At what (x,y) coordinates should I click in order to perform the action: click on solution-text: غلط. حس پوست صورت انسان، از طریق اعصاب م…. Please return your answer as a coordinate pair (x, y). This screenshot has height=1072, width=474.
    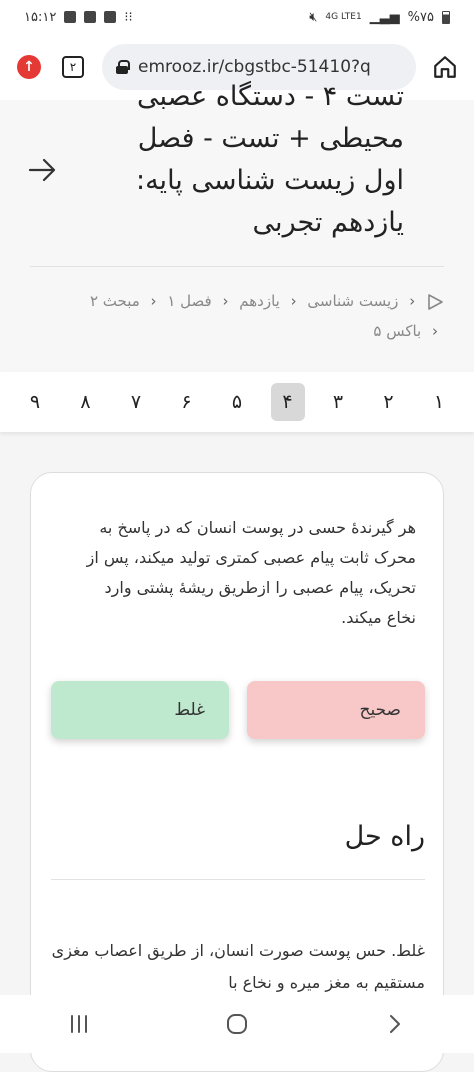
    Looking at the image, I should click on (238, 966).